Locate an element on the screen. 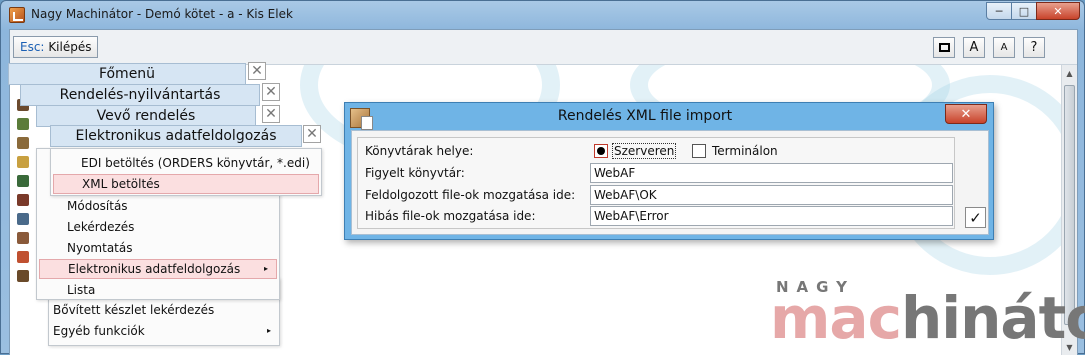 The height and width of the screenshot is (355, 1085). close-customer-orders-icon: ✕ is located at coordinates (271, 114).